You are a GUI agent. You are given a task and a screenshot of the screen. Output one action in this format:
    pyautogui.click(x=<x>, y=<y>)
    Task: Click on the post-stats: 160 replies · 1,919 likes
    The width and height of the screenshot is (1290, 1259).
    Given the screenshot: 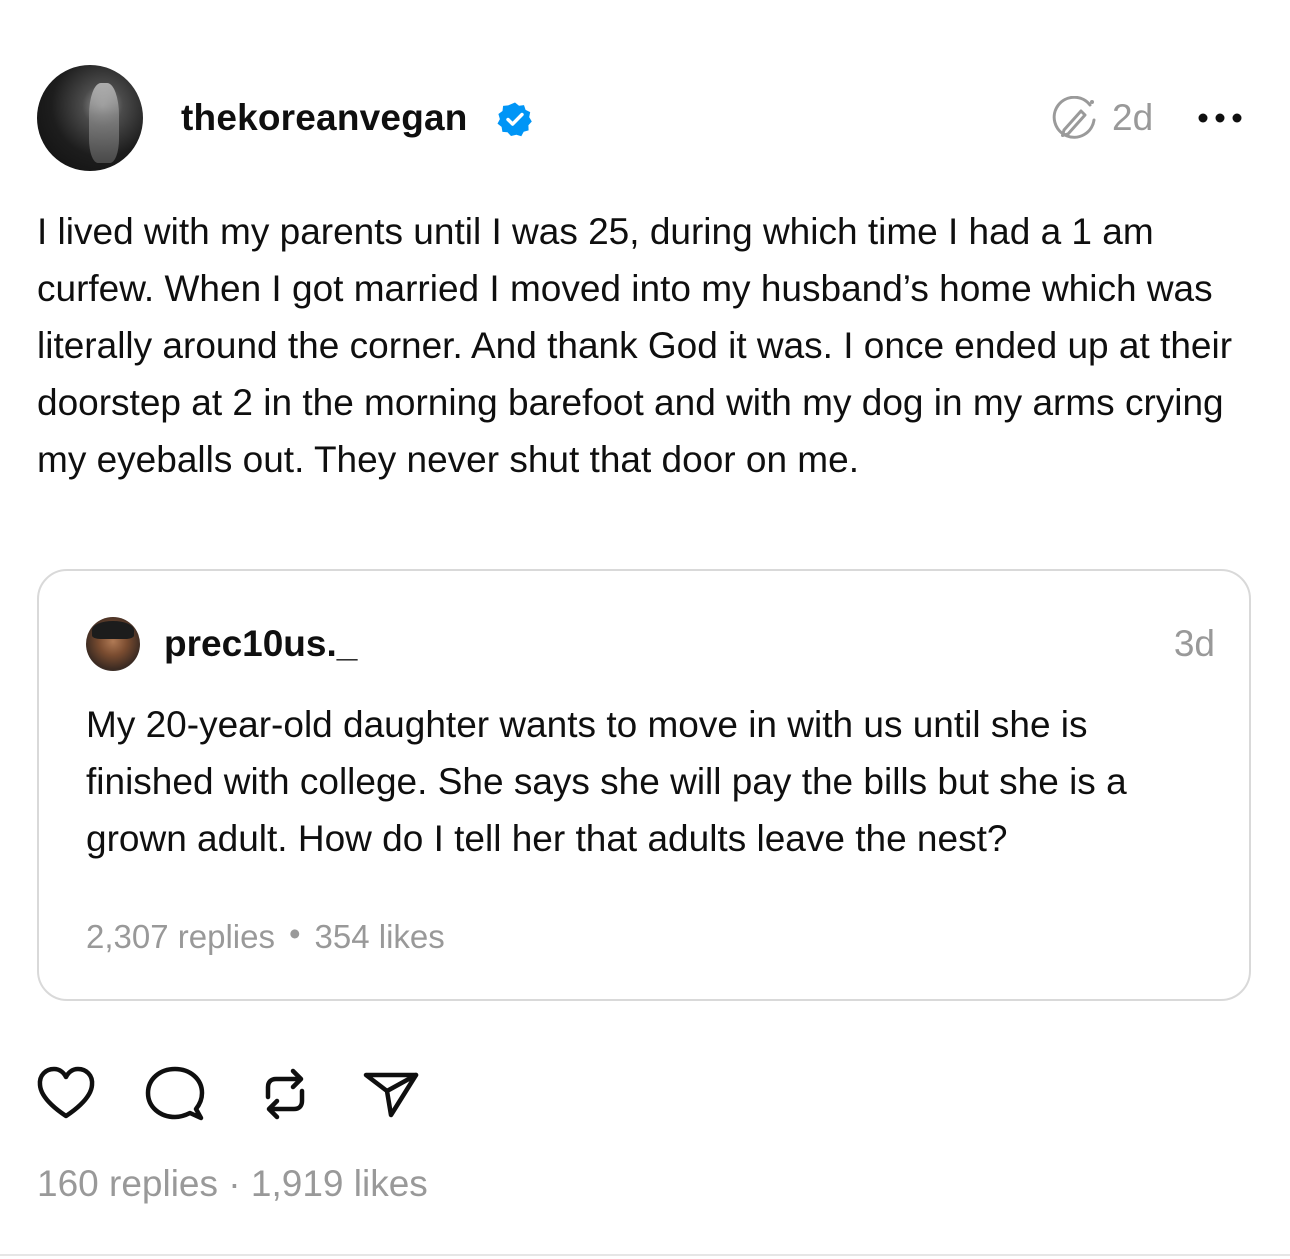 What is the action you would take?
    pyautogui.click(x=232, y=1184)
    